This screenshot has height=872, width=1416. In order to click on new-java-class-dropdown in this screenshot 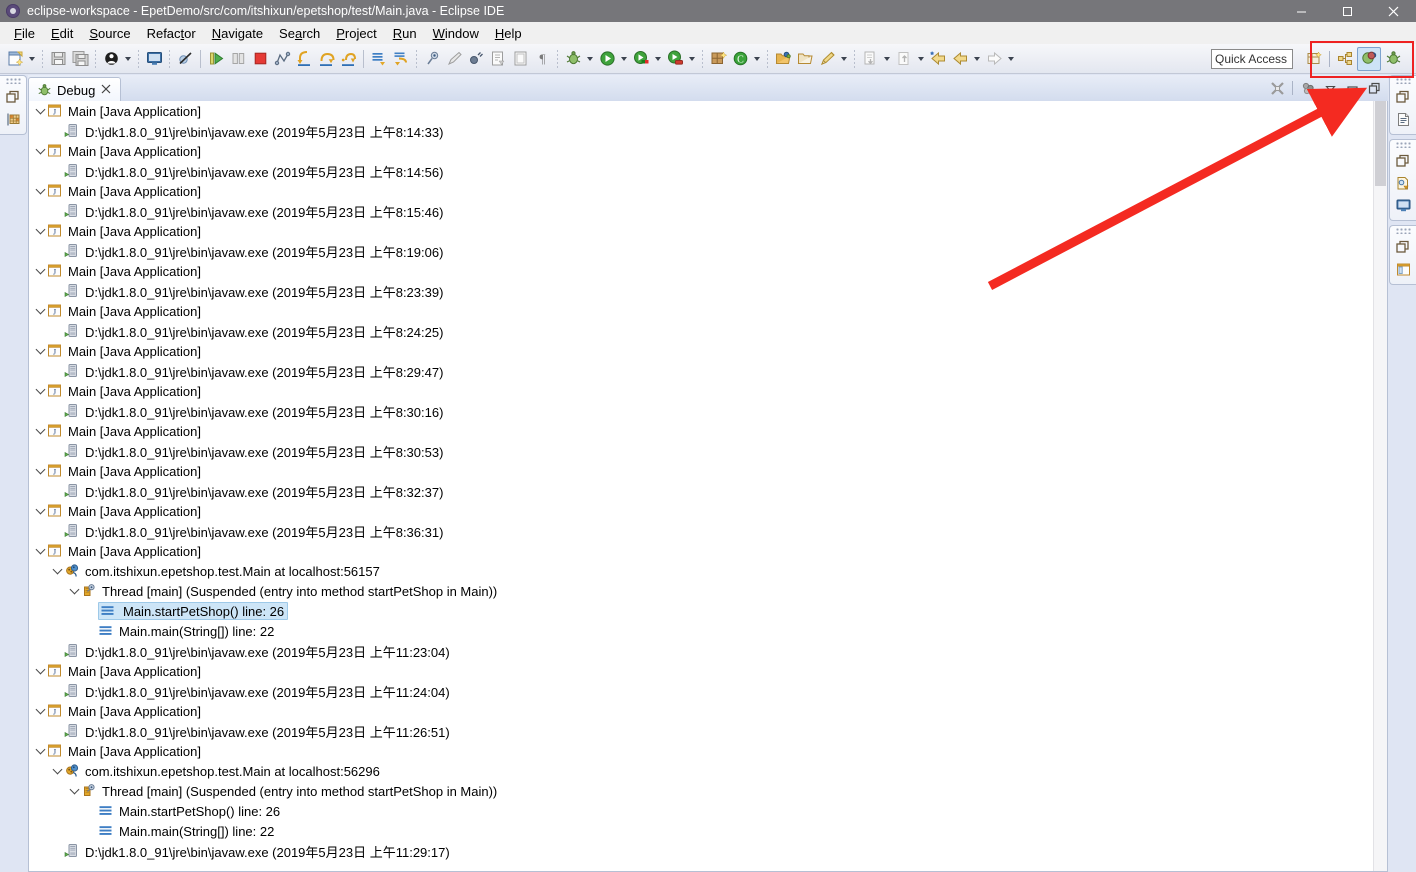, I will do `click(757, 59)`.